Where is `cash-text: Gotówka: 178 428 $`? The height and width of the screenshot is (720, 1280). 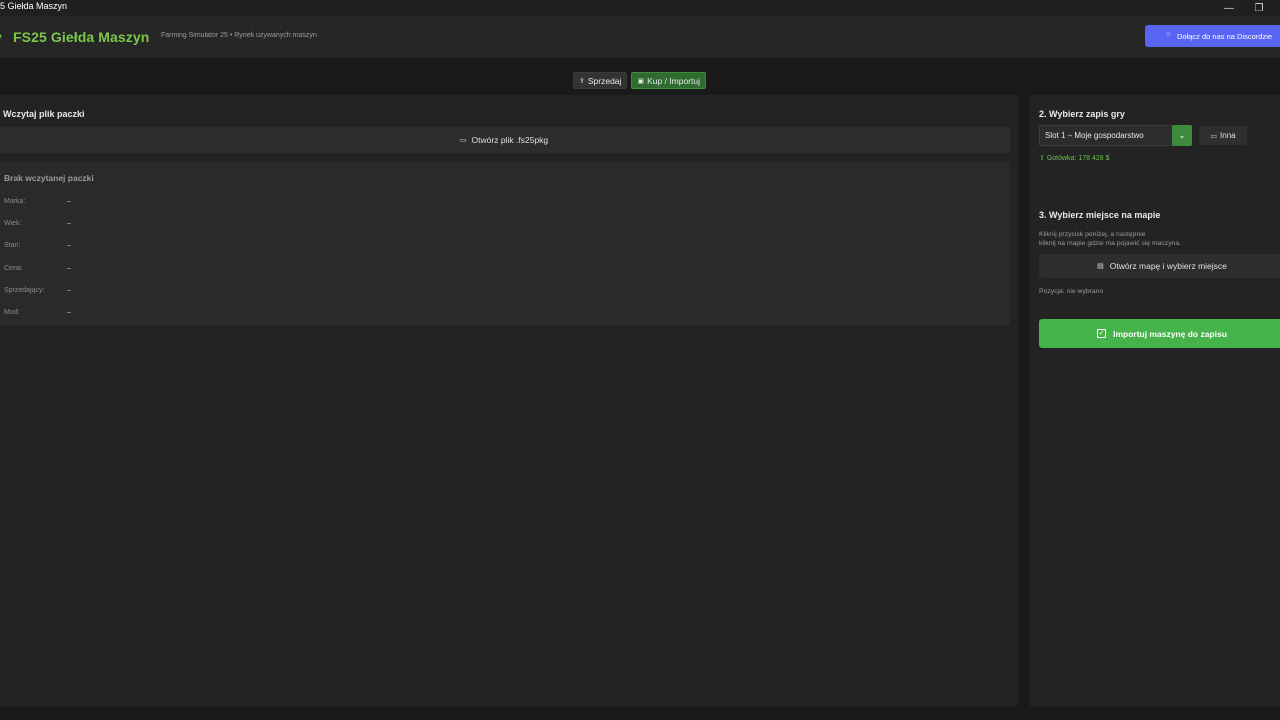 cash-text: Gotówka: 178 428 $ is located at coordinates (1078, 158).